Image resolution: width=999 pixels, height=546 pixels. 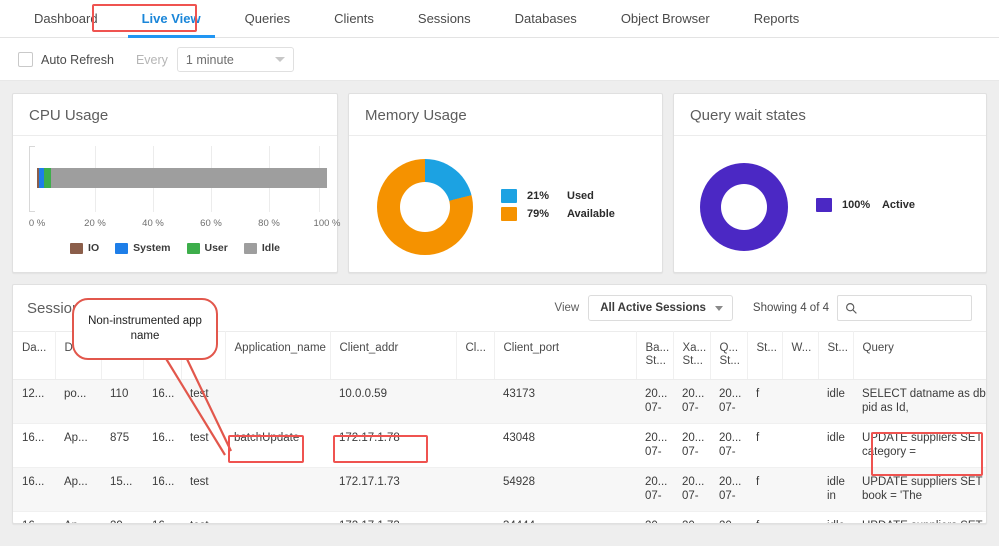 I want to click on query-wait-chart: 100% Active, so click(x=830, y=206).